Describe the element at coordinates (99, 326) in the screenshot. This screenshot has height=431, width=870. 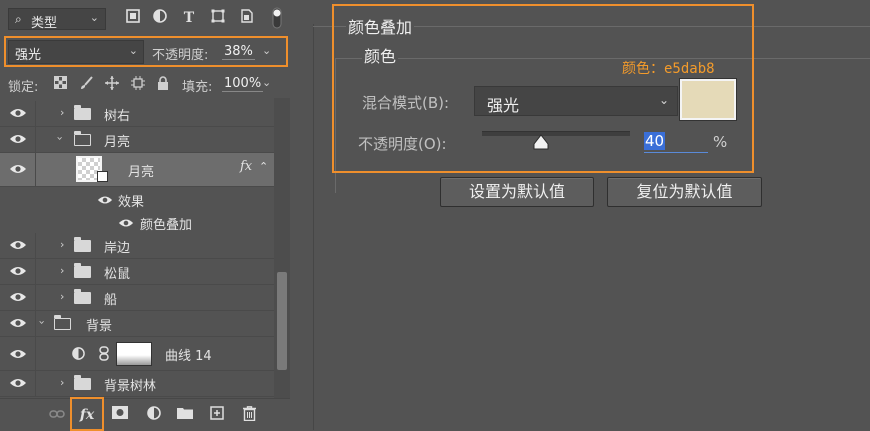
I see `layer-name: 背景` at that location.